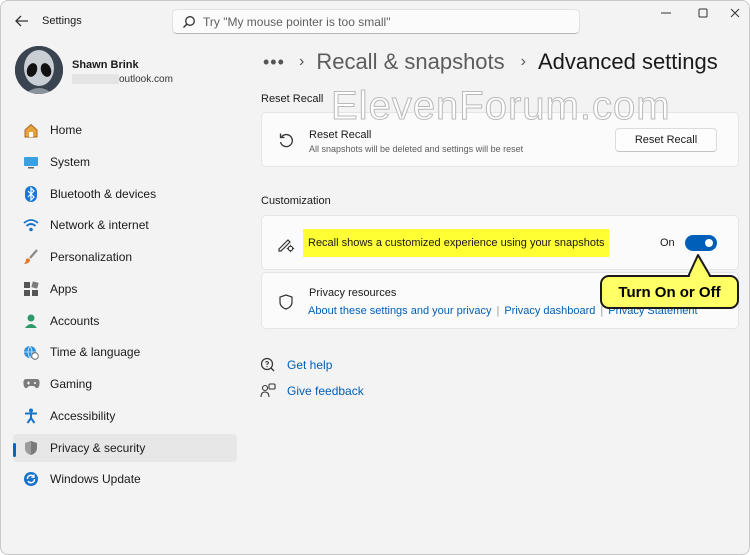 This screenshot has width=750, height=555. I want to click on paintbrush-icon, so click(31, 257).